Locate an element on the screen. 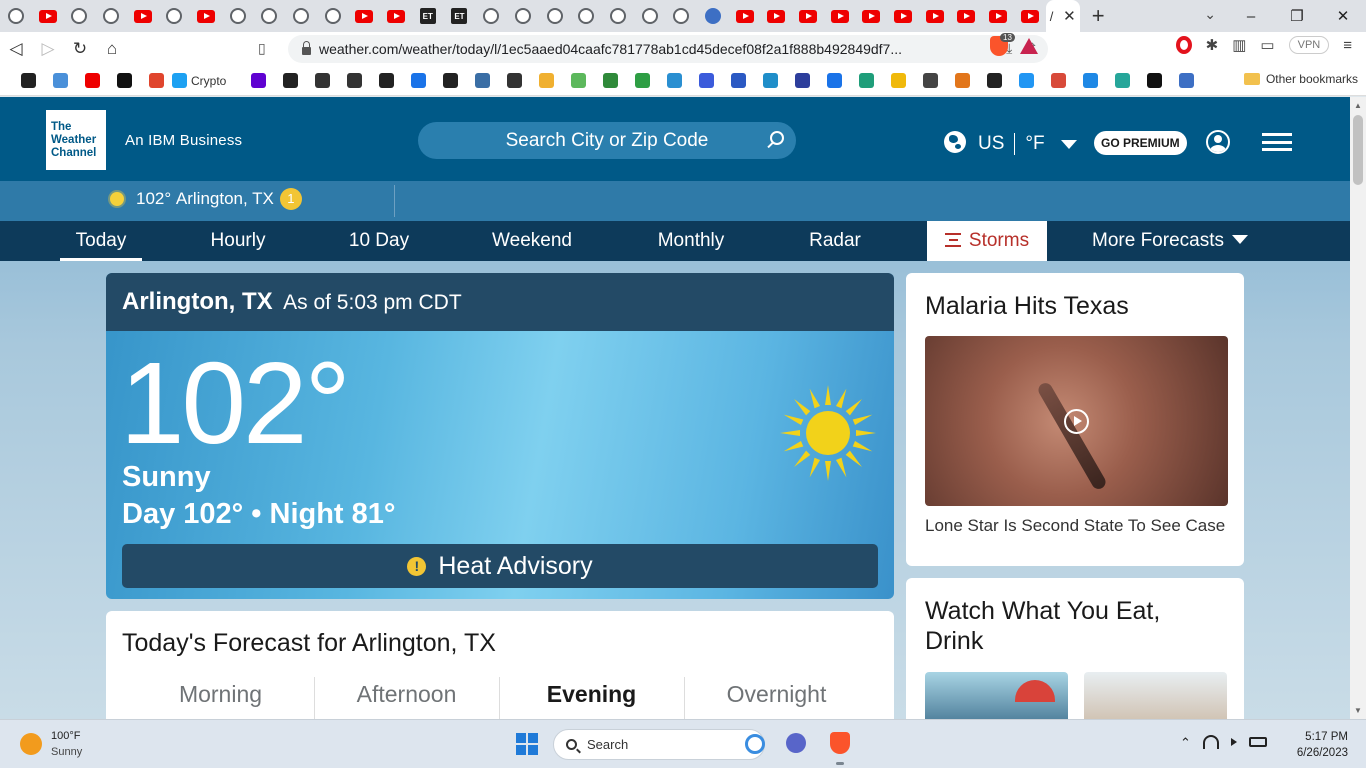 This screenshot has height=768, width=1366. lock-icon is located at coordinates (306, 48).